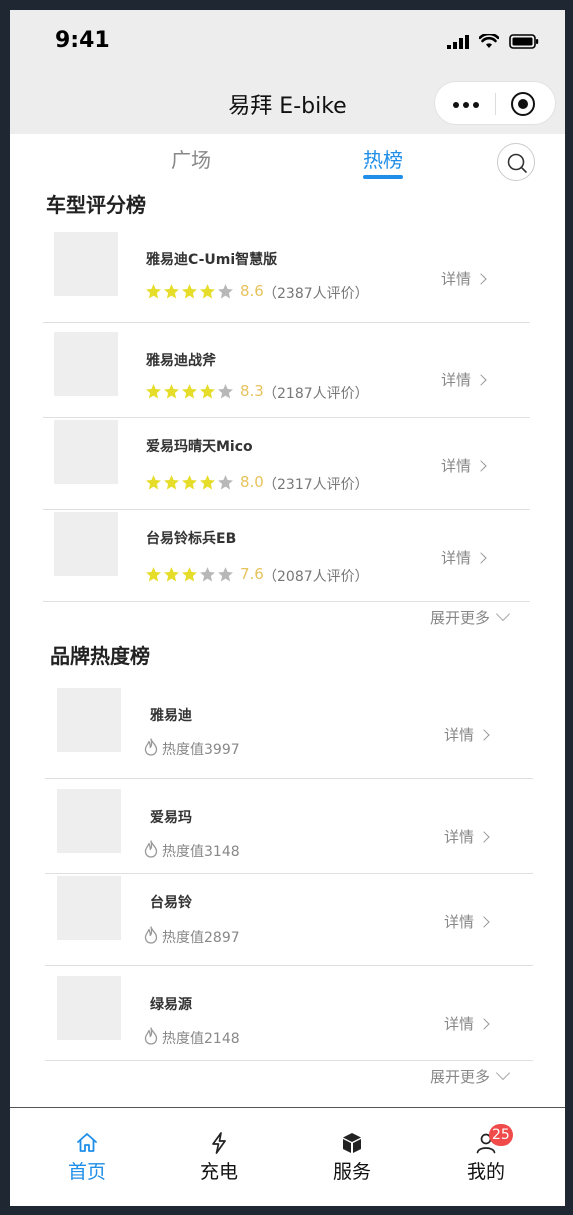 Image resolution: width=573 pixels, height=1215 pixels. I want to click on model-rank-row: 雅易迪战斧 8.3 （2187人评价） 详情, so click(286, 370).